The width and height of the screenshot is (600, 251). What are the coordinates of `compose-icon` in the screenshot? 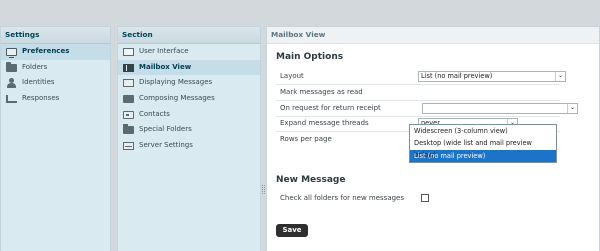 It's located at (128, 99).